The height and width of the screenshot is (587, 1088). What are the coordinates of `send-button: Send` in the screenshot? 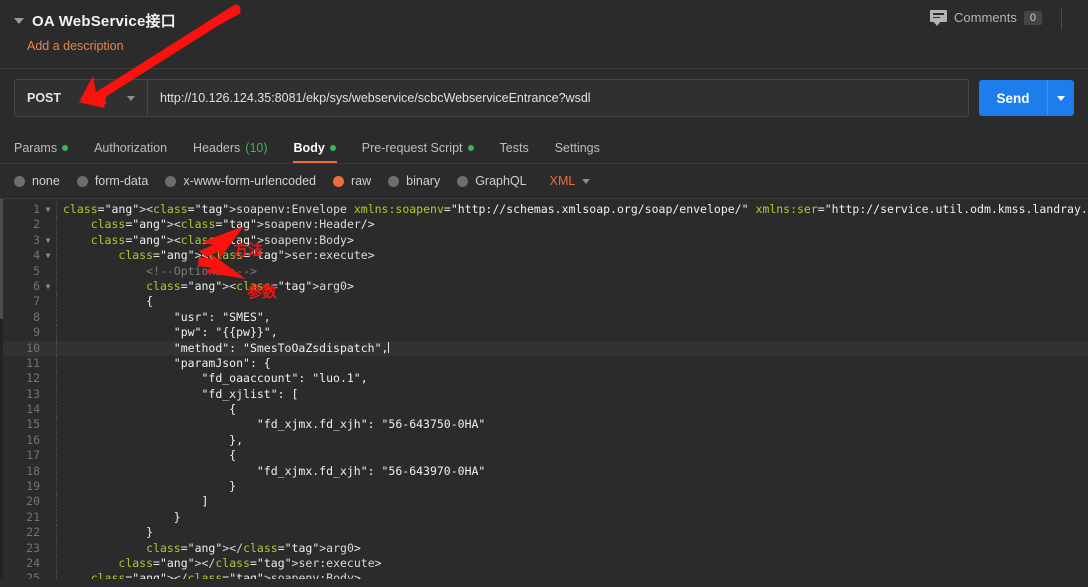 It's located at (1013, 98).